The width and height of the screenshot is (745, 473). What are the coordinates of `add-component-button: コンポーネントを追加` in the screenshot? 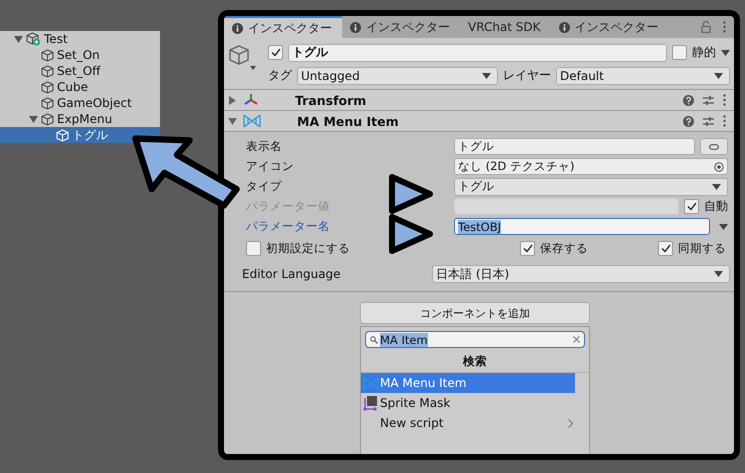 It's located at (475, 313).